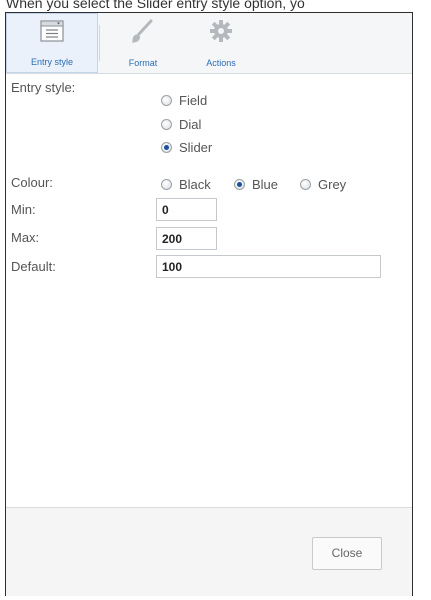 The width and height of the screenshot is (431, 600). What do you see at coordinates (209, 551) in the screenshot?
I see `footer: Close` at bounding box center [209, 551].